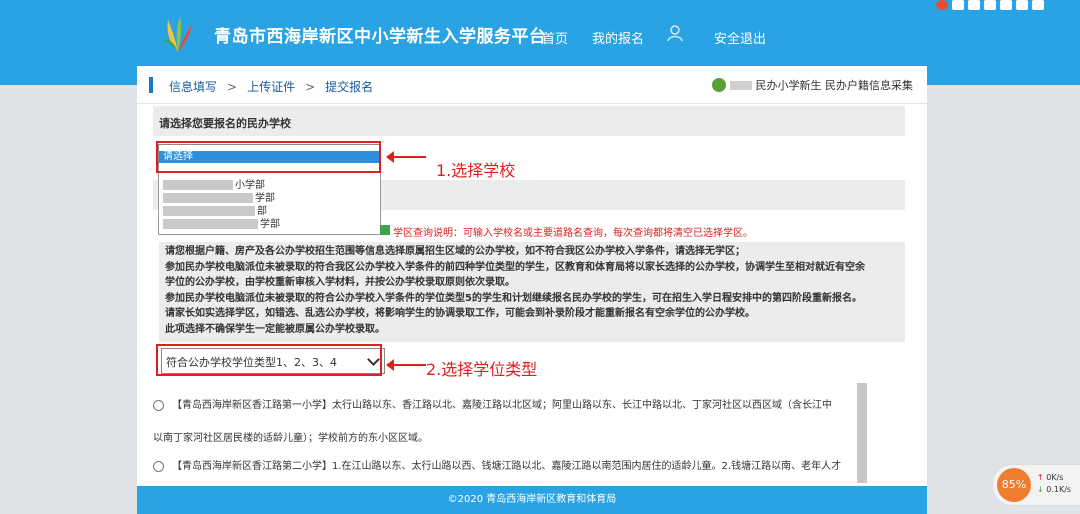 This screenshot has height=514, width=1080. Describe the element at coordinates (193, 87) in the screenshot. I see `breadcrumb-step-info: 信息填写` at that location.